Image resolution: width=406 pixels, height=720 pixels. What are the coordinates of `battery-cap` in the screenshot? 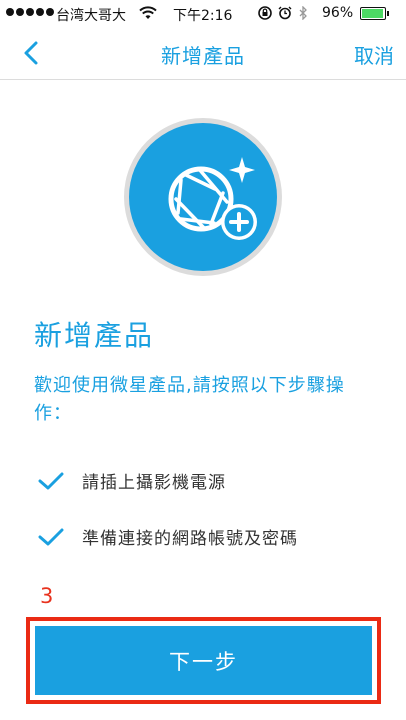 It's located at (388, 13).